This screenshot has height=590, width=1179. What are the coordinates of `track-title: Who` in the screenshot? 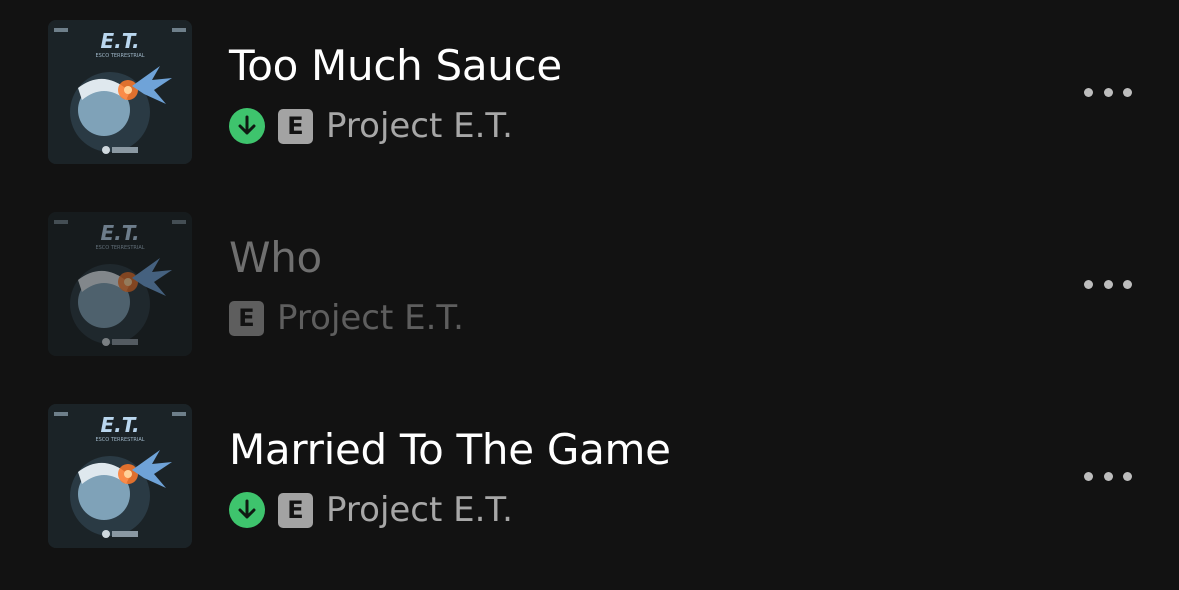 It's located at (275, 257).